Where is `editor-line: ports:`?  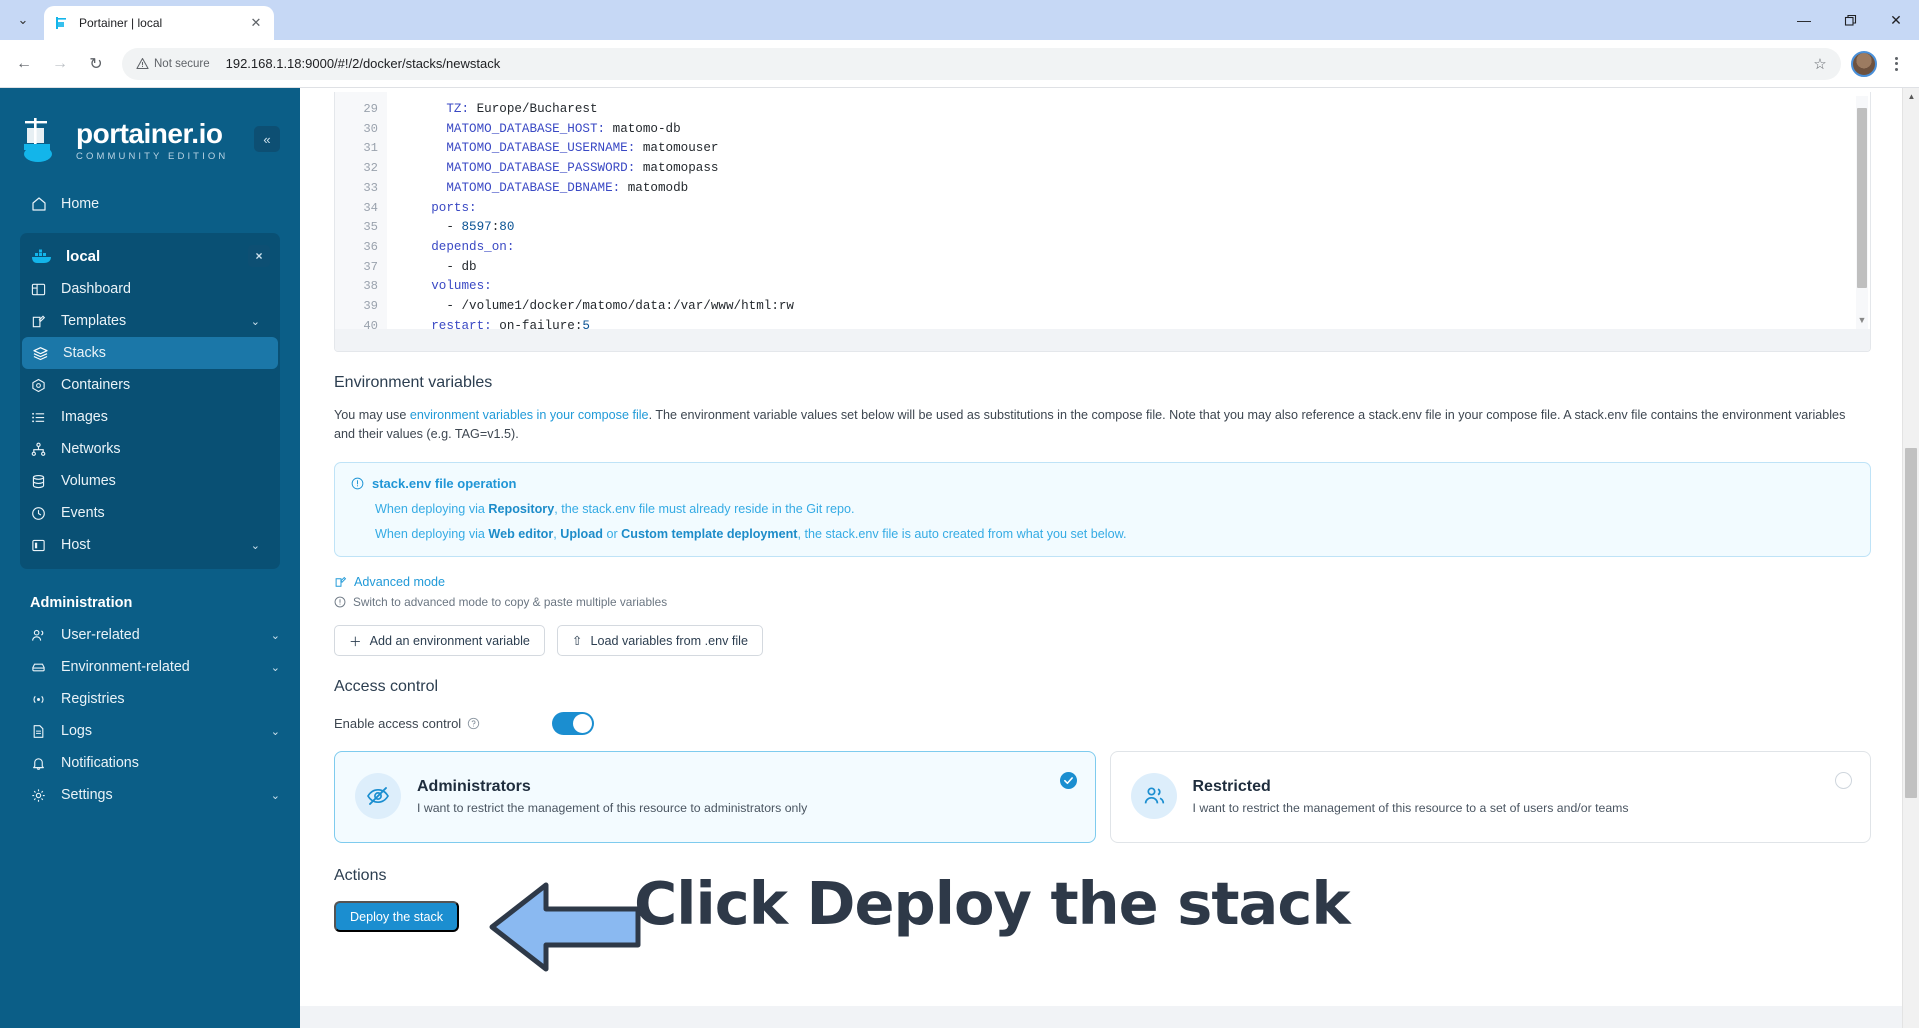 editor-line: ports: is located at coordinates (454, 207).